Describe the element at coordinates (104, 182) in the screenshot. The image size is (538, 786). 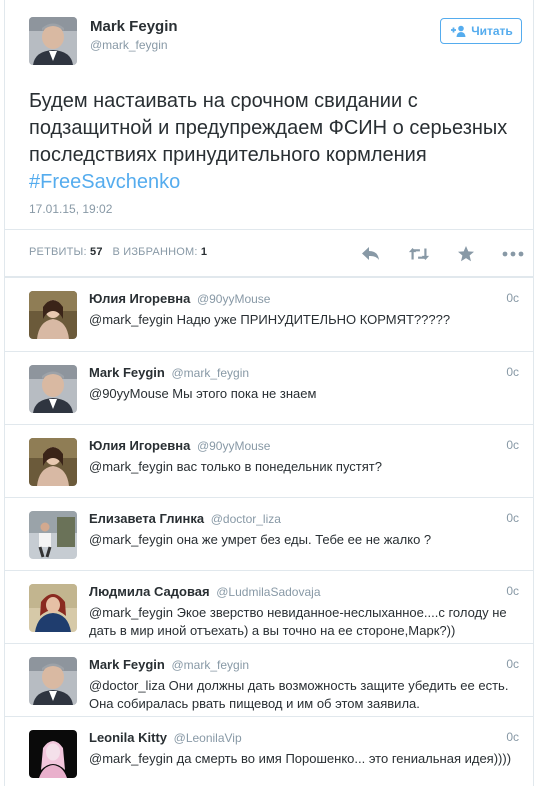
I see `hashtag-link: #FreeSavchenko` at that location.